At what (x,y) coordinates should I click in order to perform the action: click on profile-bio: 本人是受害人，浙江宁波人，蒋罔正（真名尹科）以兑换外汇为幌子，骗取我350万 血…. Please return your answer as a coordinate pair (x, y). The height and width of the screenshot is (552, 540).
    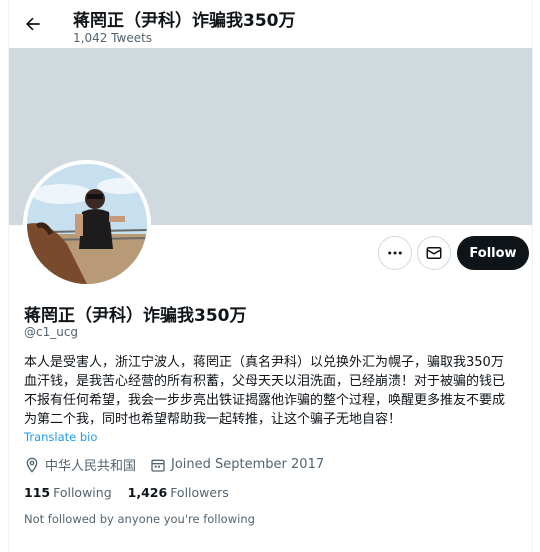
    Looking at the image, I should click on (274, 391).